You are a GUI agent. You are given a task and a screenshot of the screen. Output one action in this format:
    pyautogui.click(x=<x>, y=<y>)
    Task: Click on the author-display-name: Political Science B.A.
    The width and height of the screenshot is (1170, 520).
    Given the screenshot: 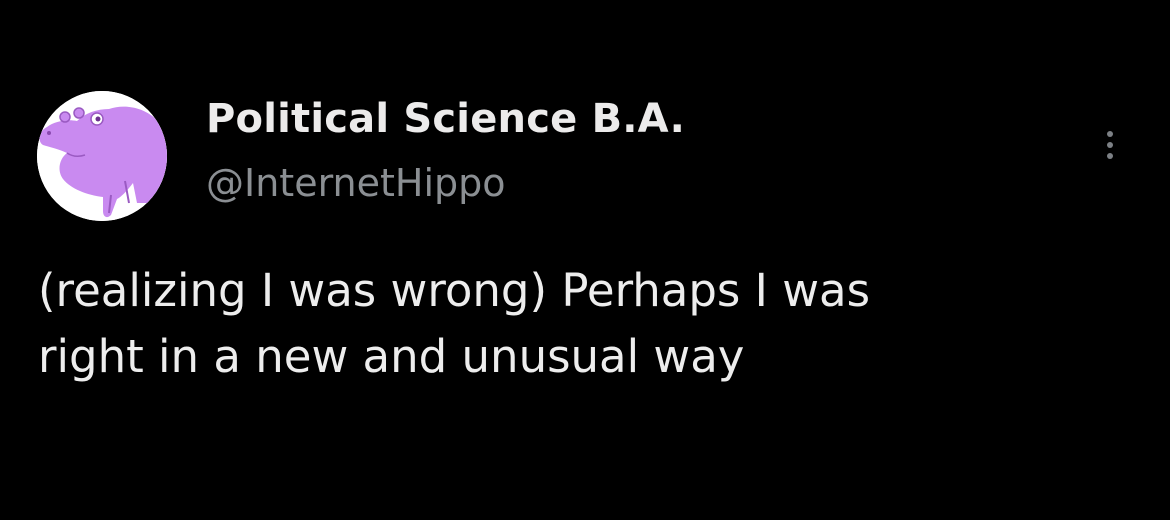 What is the action you would take?
    pyautogui.click(x=445, y=119)
    